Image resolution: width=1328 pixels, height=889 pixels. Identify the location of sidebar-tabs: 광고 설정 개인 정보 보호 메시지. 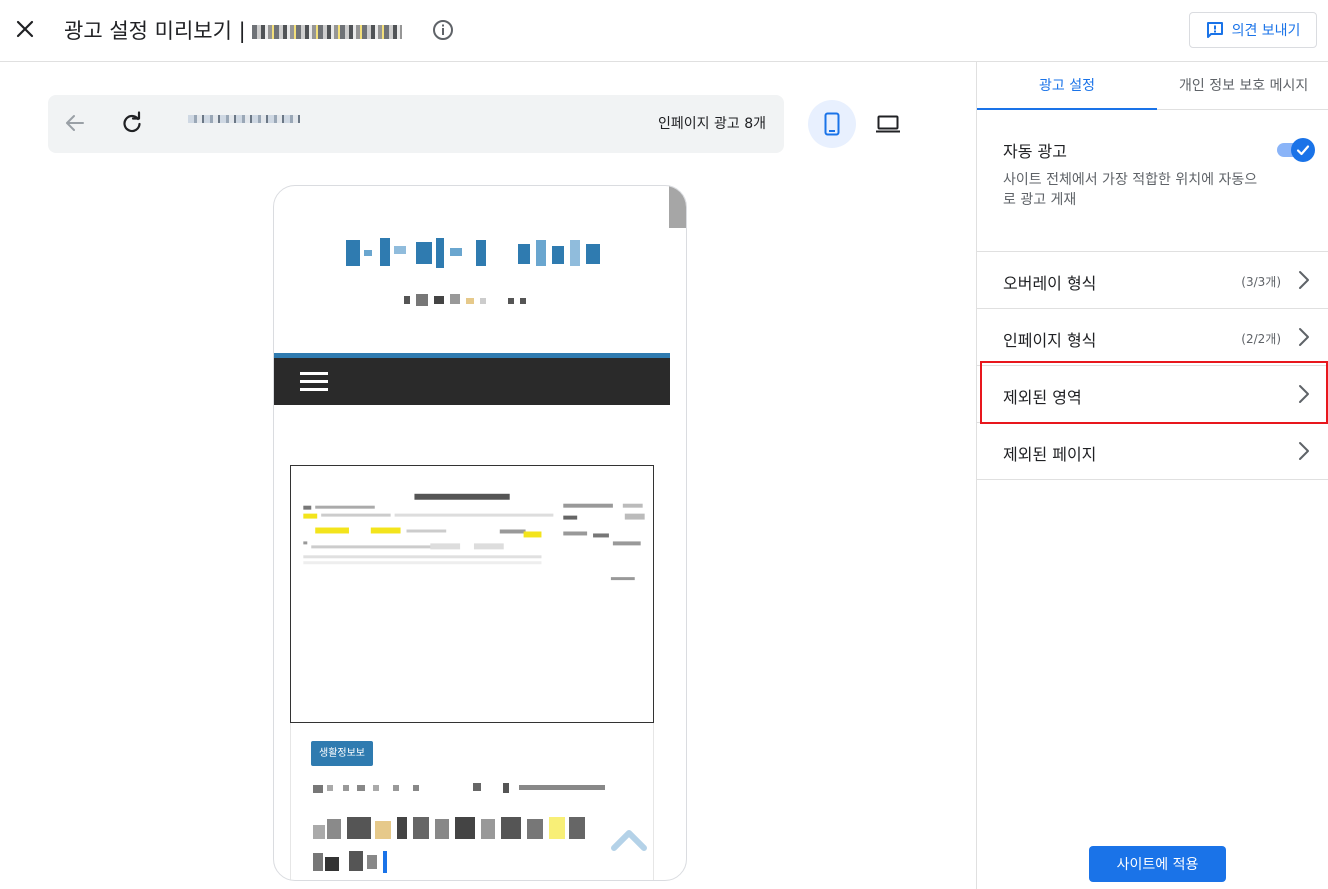
(1152, 86).